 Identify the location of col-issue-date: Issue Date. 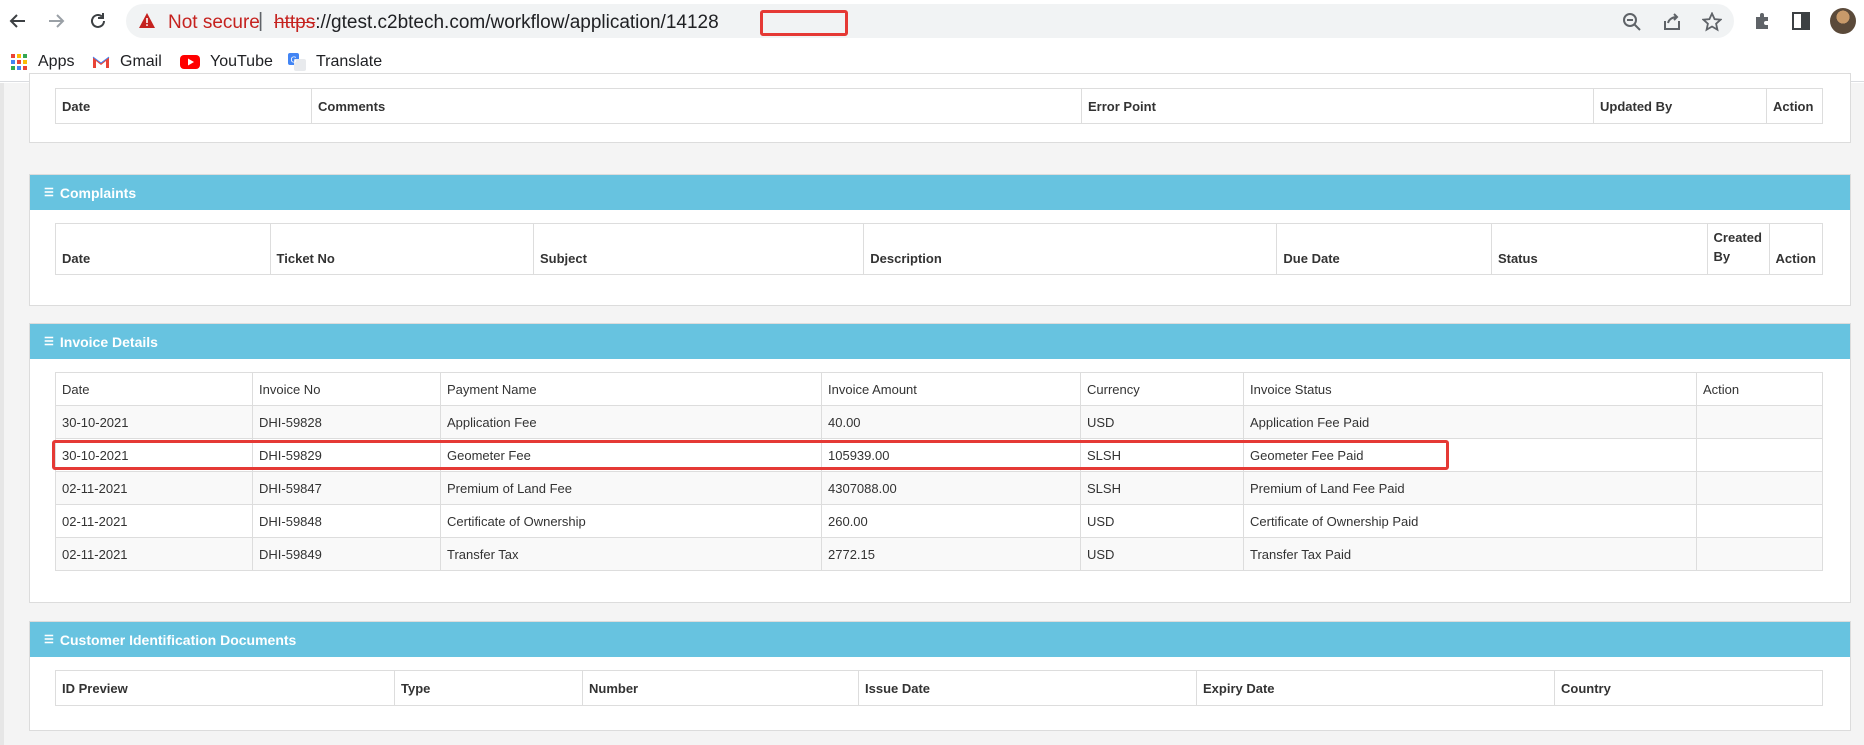
(1027, 688).